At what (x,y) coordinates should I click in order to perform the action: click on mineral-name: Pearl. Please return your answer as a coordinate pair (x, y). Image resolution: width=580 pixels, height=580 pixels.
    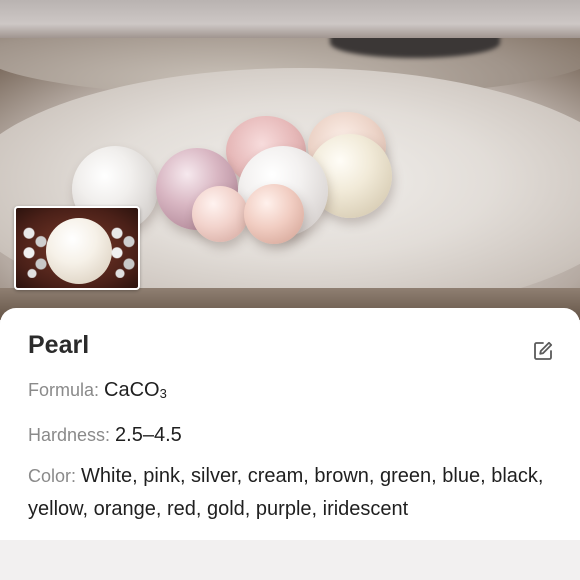
    Looking at the image, I should click on (59, 345).